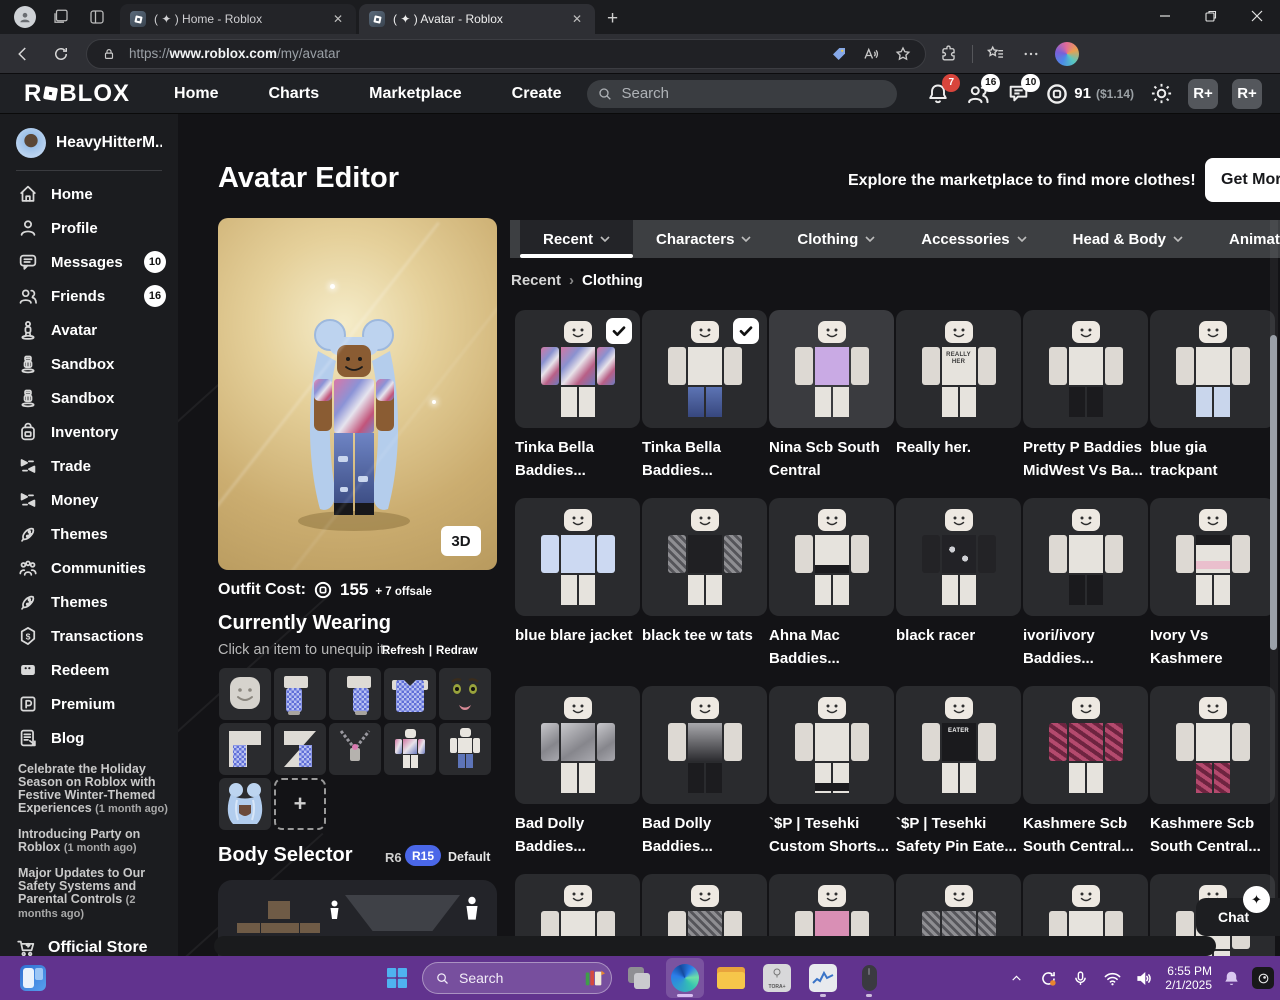 Image resolution: width=1280 pixels, height=1000 pixels. I want to click on read-aloud-icon, so click(871, 54).